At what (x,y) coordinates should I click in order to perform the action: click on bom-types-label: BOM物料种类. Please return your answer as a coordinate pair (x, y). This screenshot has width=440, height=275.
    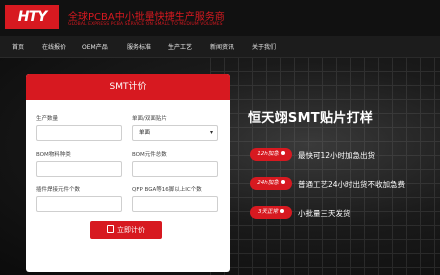
    Looking at the image, I should click on (53, 155).